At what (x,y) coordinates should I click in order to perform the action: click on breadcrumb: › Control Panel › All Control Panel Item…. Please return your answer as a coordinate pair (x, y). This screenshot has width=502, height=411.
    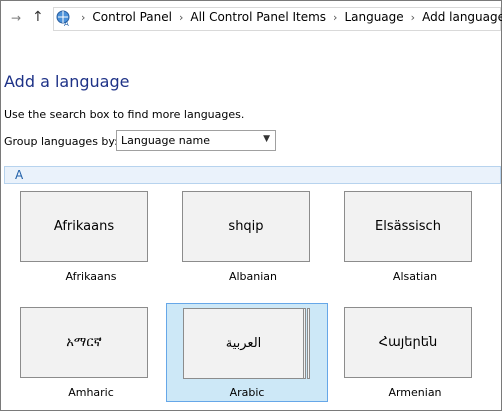
    Looking at the image, I should click on (288, 17).